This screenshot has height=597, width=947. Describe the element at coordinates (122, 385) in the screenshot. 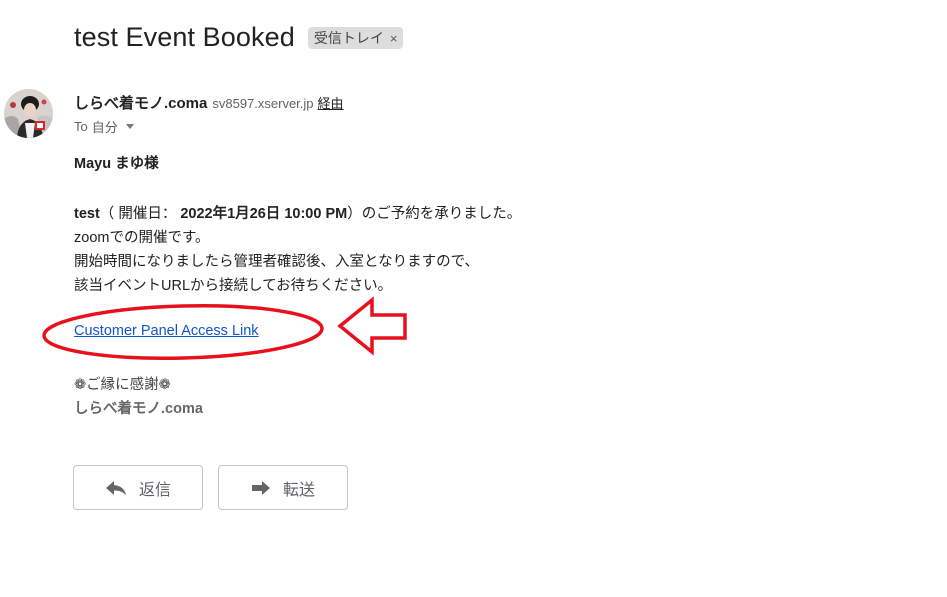

I see `signature-thanks: ❁ご縁に感謝❁` at that location.